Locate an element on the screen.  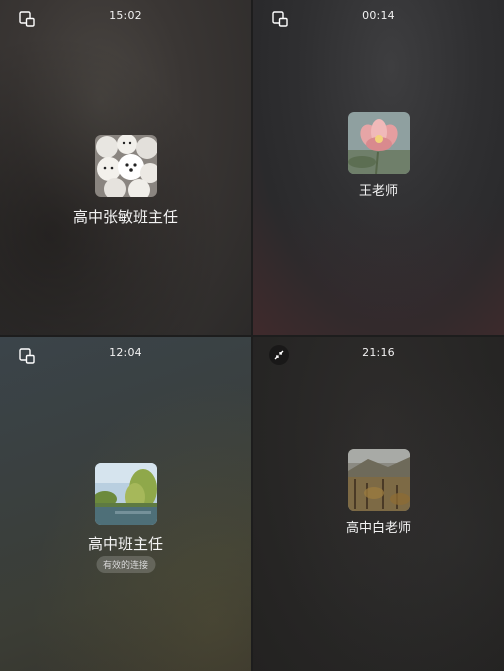
lotus-flower-avatar is located at coordinates (379, 143).